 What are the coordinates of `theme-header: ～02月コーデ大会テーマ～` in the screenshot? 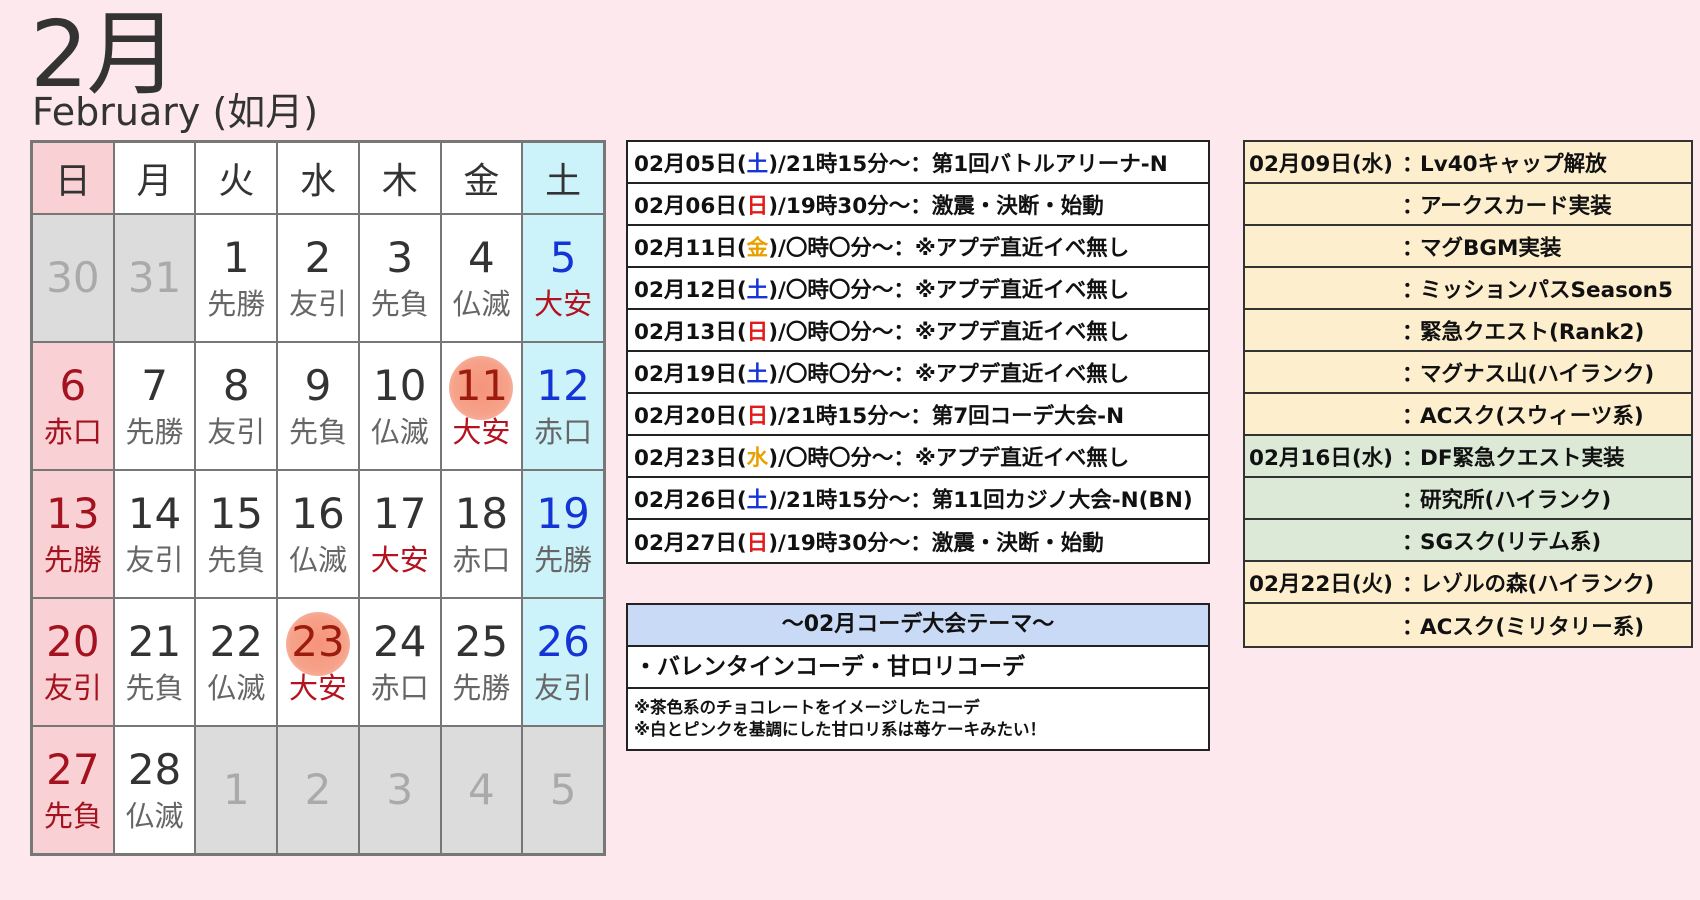 It's located at (918, 626).